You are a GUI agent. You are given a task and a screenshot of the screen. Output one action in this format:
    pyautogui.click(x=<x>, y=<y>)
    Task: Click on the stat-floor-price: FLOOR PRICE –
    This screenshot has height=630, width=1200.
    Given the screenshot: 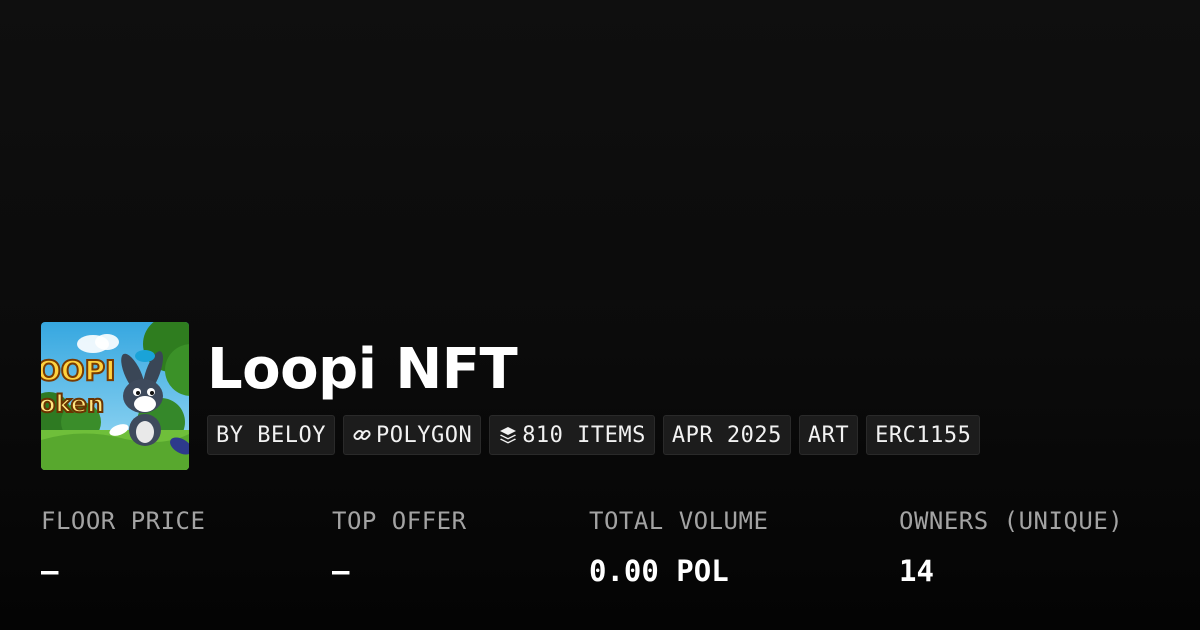 What is the action you would take?
    pyautogui.click(x=123, y=546)
    